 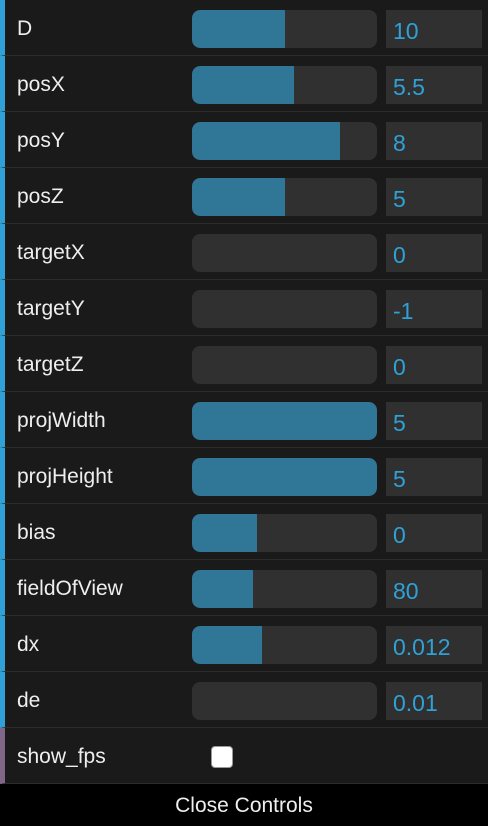 What do you see at coordinates (29, 700) in the screenshot?
I see `control-label: de` at bounding box center [29, 700].